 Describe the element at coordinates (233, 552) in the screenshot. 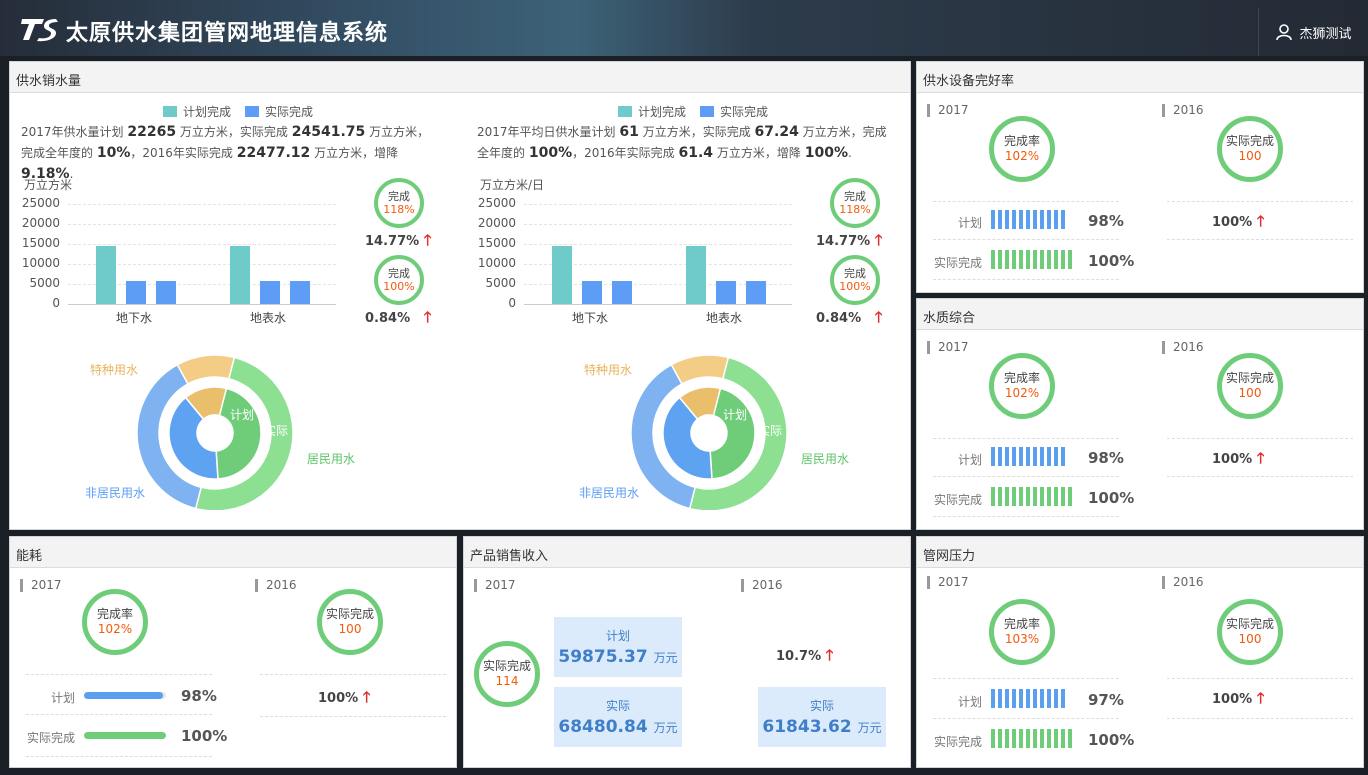

I see `panel-title: 能耗` at that location.